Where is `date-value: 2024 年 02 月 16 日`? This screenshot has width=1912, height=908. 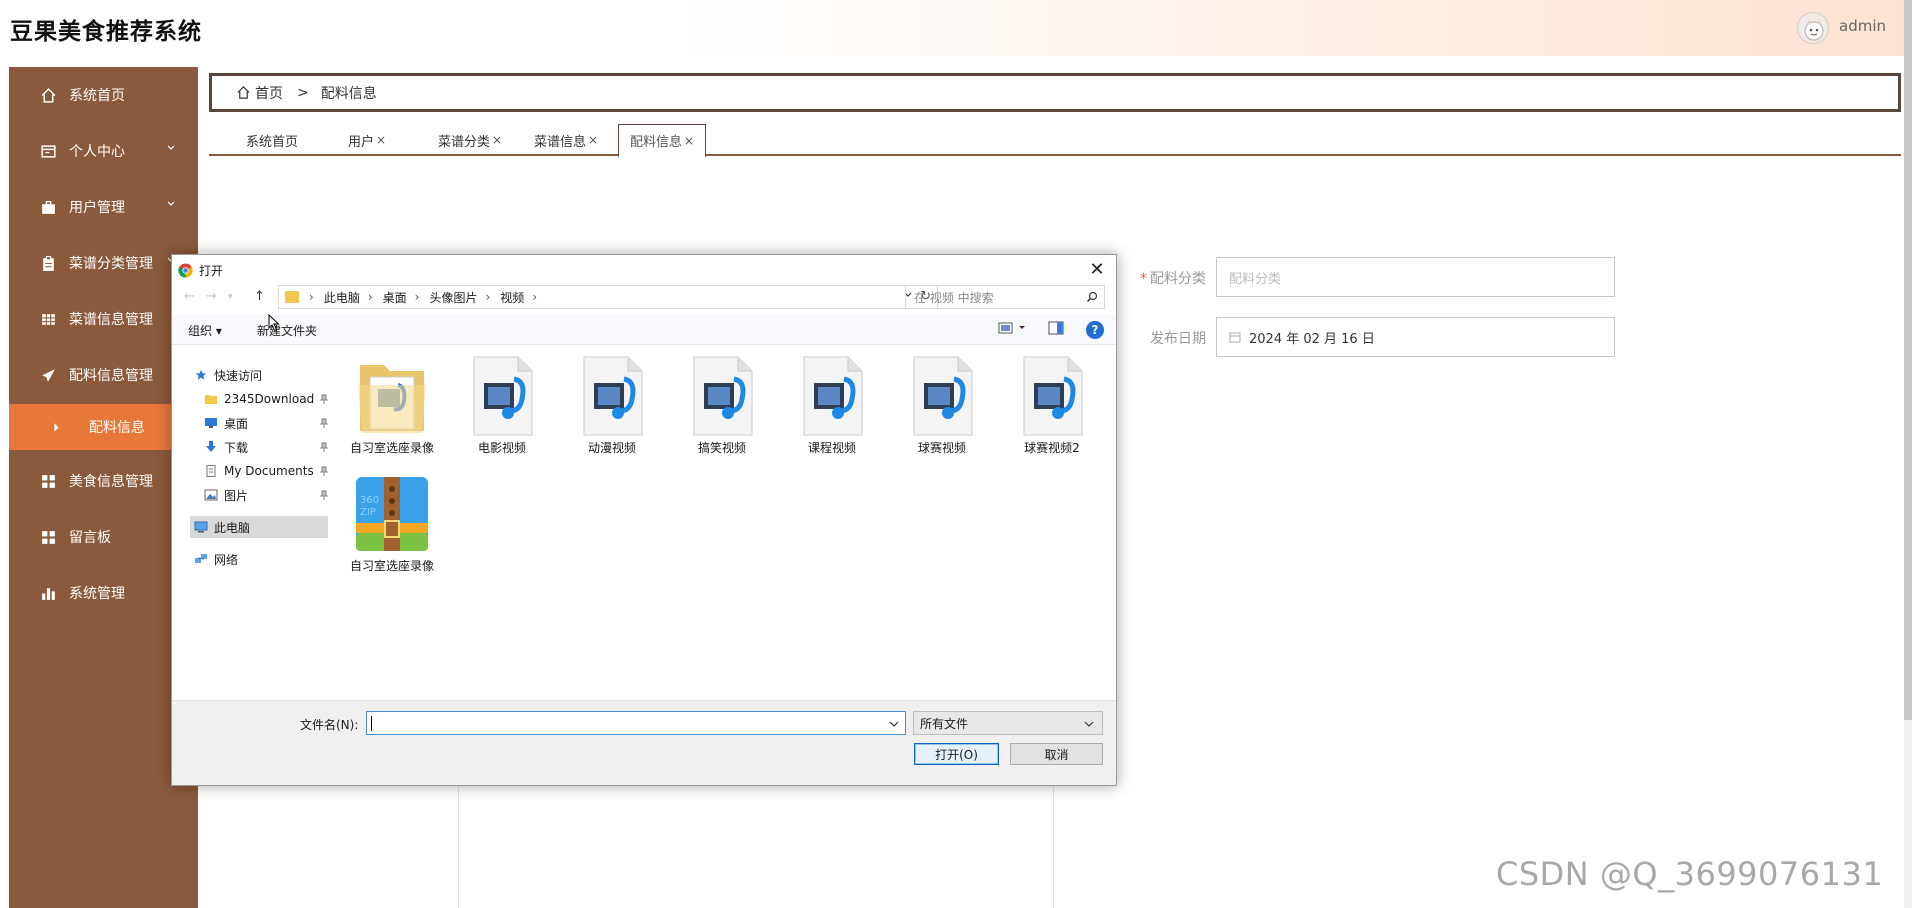 date-value: 2024 年 02 月 16 日 is located at coordinates (1312, 339).